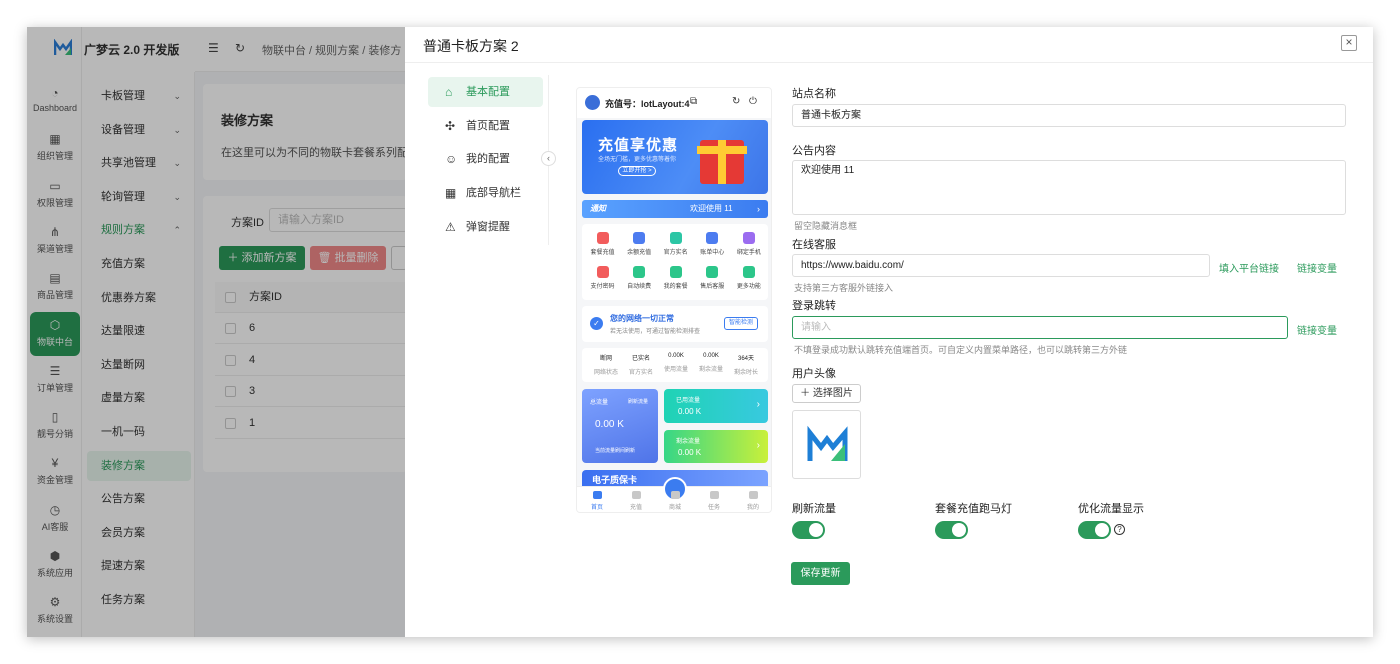 This screenshot has height=664, width=1400. I want to click on drawer-title: 普通卡板方案 2, so click(471, 46).